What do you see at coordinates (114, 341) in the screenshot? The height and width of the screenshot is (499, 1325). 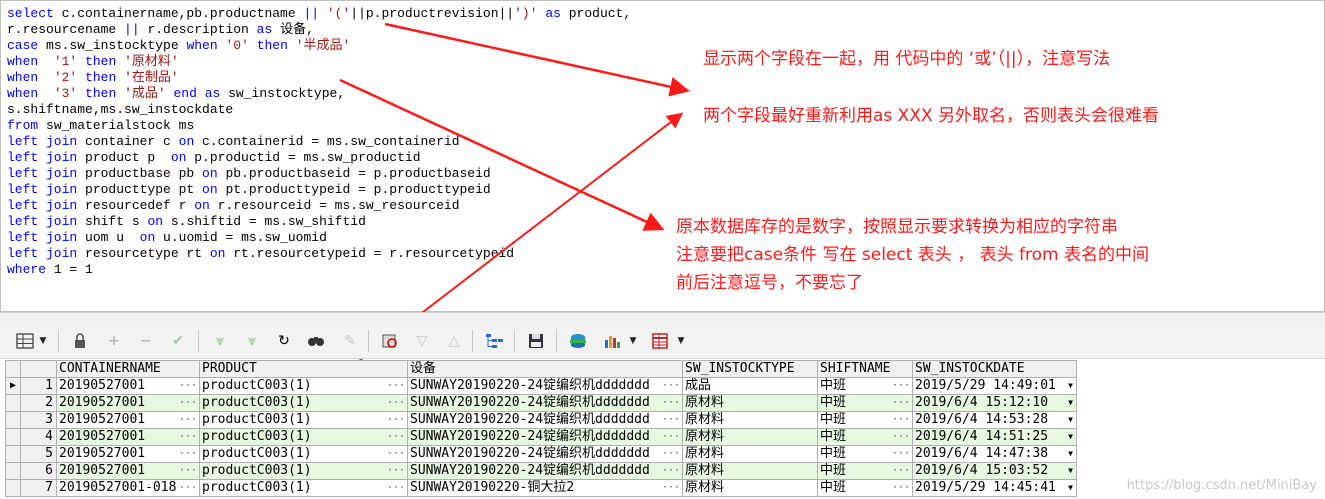 I see `add-record-icon: +` at bounding box center [114, 341].